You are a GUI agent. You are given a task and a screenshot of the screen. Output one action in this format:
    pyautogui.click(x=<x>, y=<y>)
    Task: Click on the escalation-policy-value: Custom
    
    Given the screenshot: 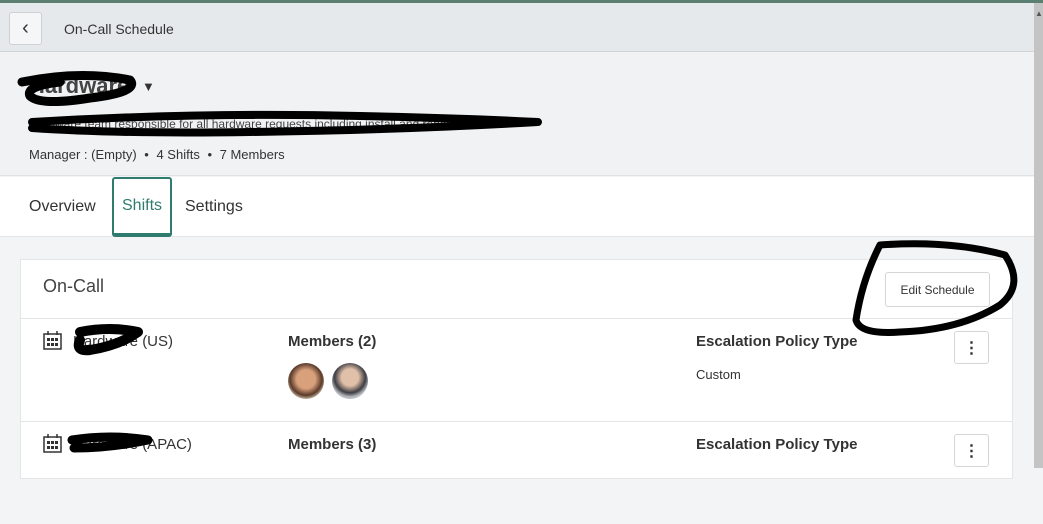 What is the action you would take?
    pyautogui.click(x=718, y=374)
    